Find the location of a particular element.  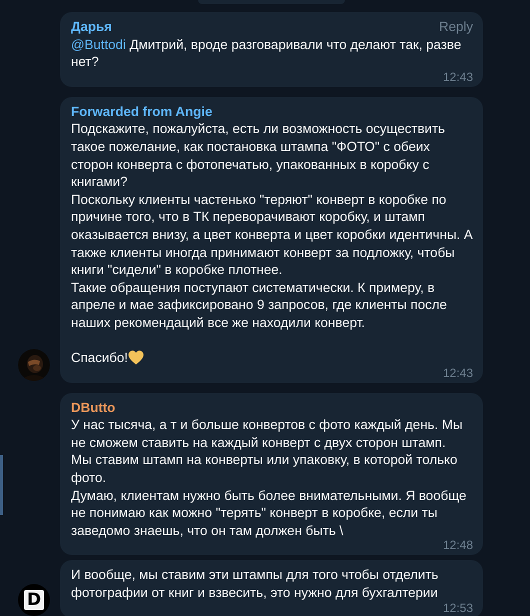

message-text: @Buttodi Дмитрий, вроде разговаривали что делают так, разве нет? is located at coordinates (266, 53).